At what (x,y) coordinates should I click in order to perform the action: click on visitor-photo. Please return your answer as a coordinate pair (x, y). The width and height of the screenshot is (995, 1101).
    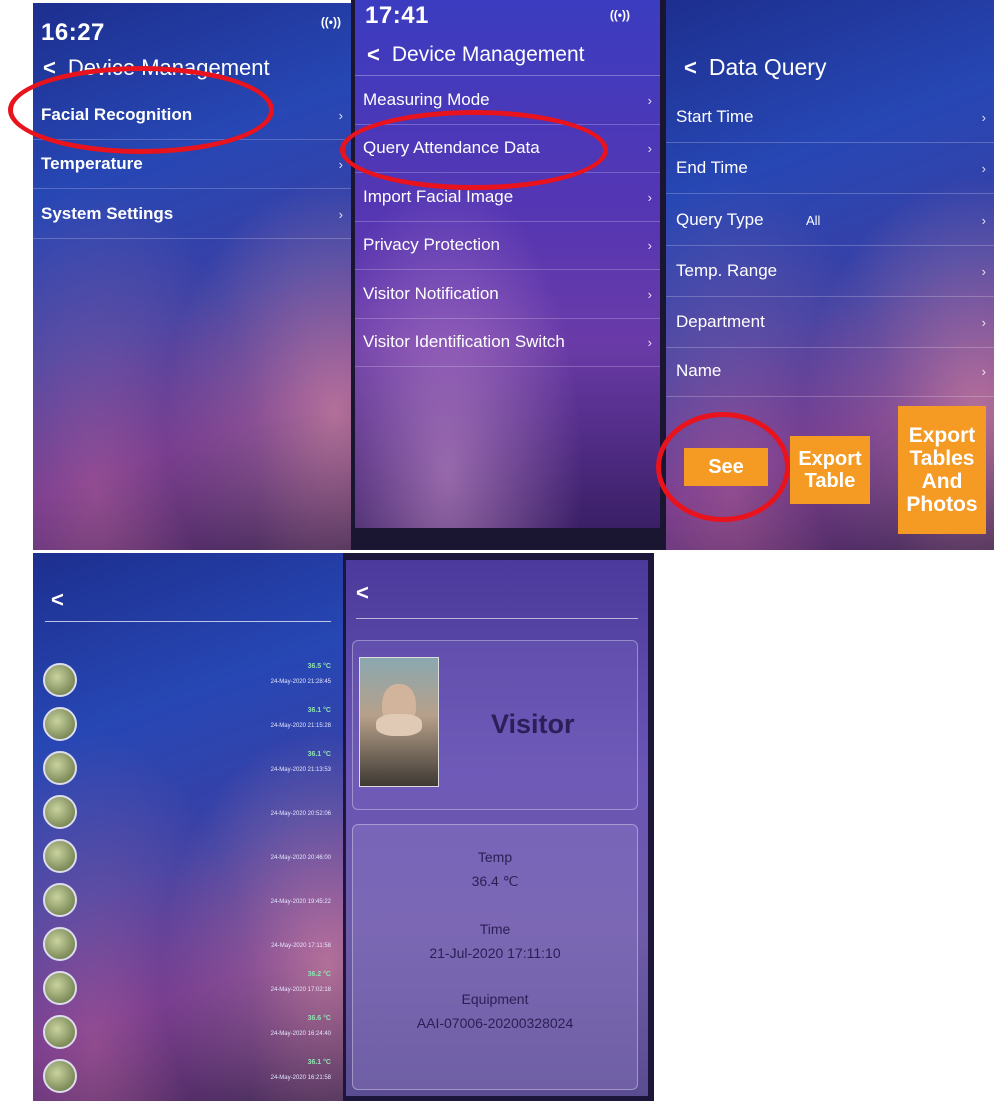
    Looking at the image, I should click on (399, 722).